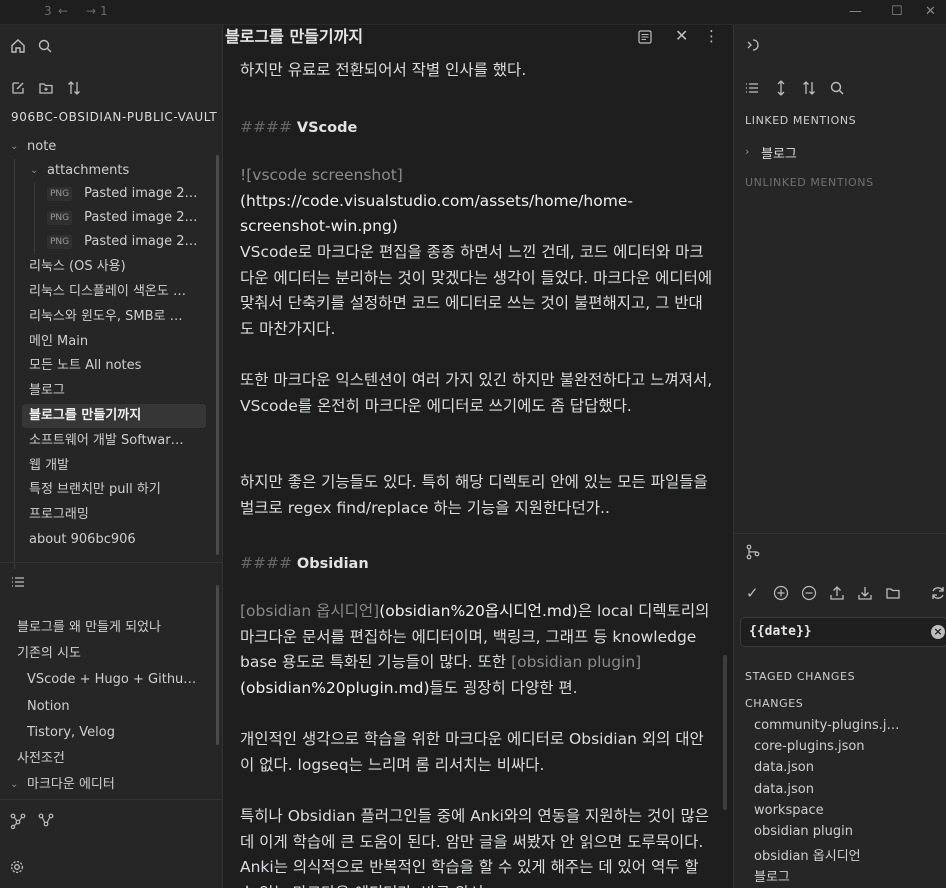 This screenshot has width=946, height=888. What do you see at coordinates (809, 182) in the screenshot?
I see `unlinked-mentions-header: UNLINKED MENTIONS` at bounding box center [809, 182].